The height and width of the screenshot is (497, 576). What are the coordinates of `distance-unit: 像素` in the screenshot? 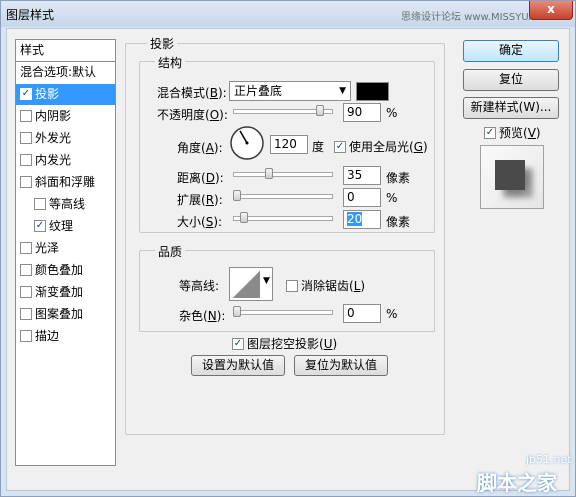 It's located at (398, 178).